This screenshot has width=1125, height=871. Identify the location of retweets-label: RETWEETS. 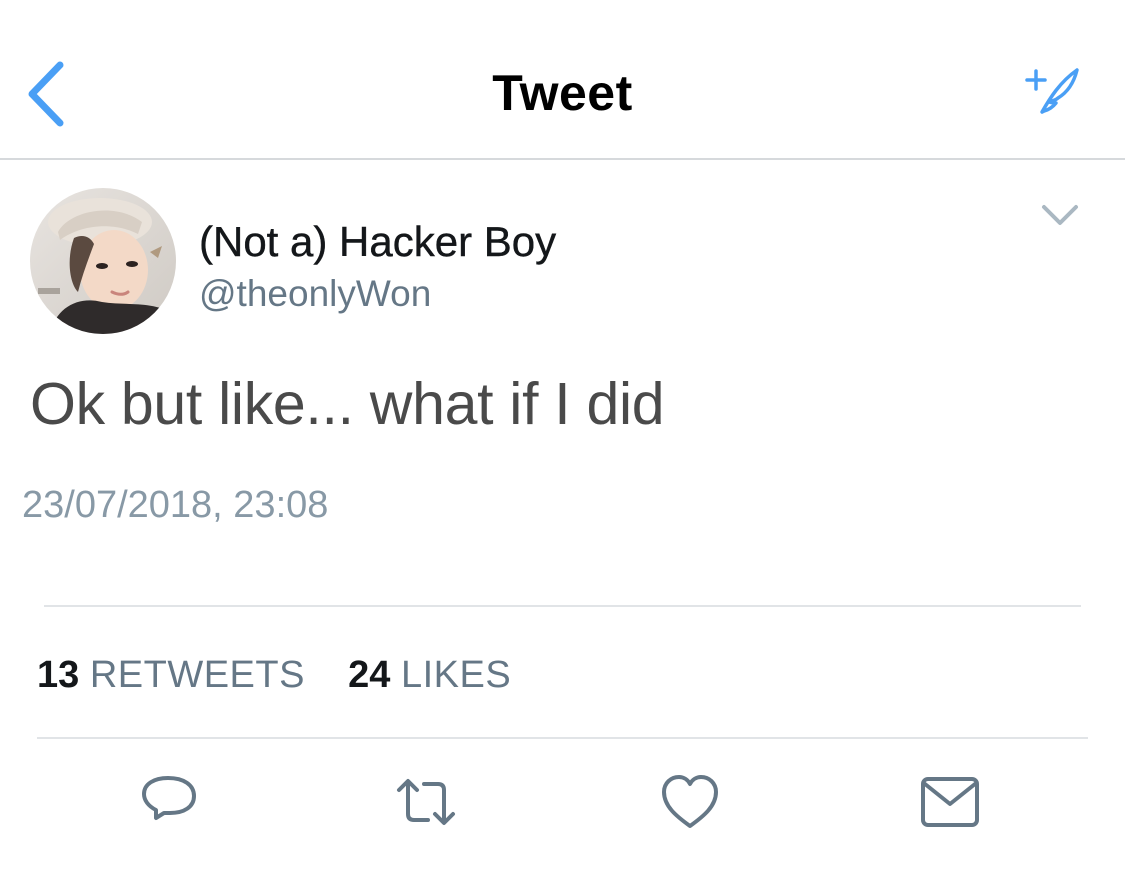
(197, 675).